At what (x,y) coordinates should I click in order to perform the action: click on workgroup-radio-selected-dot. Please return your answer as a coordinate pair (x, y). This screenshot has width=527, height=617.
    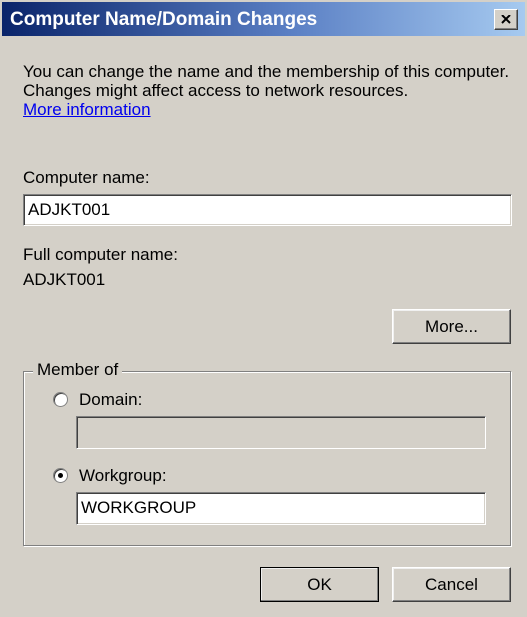
    Looking at the image, I should click on (60, 475).